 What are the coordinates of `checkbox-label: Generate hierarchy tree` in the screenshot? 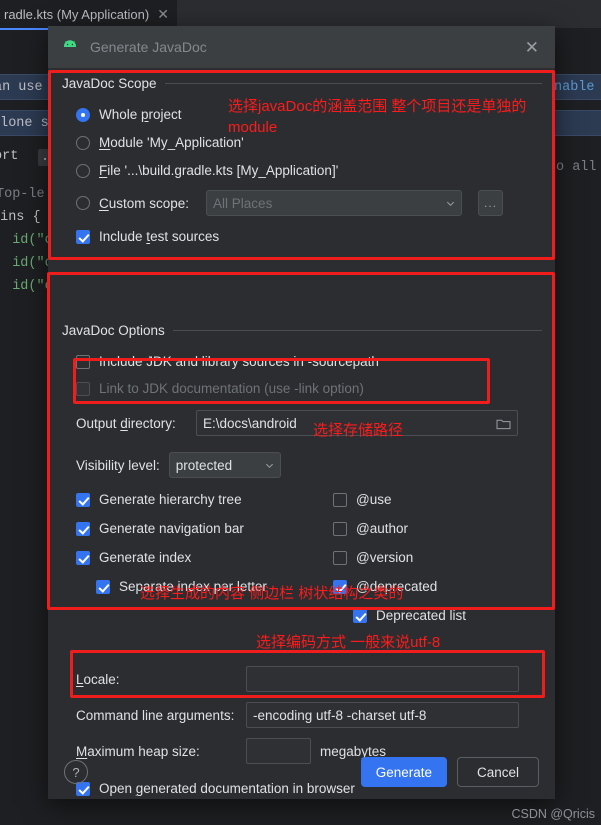 It's located at (170, 499).